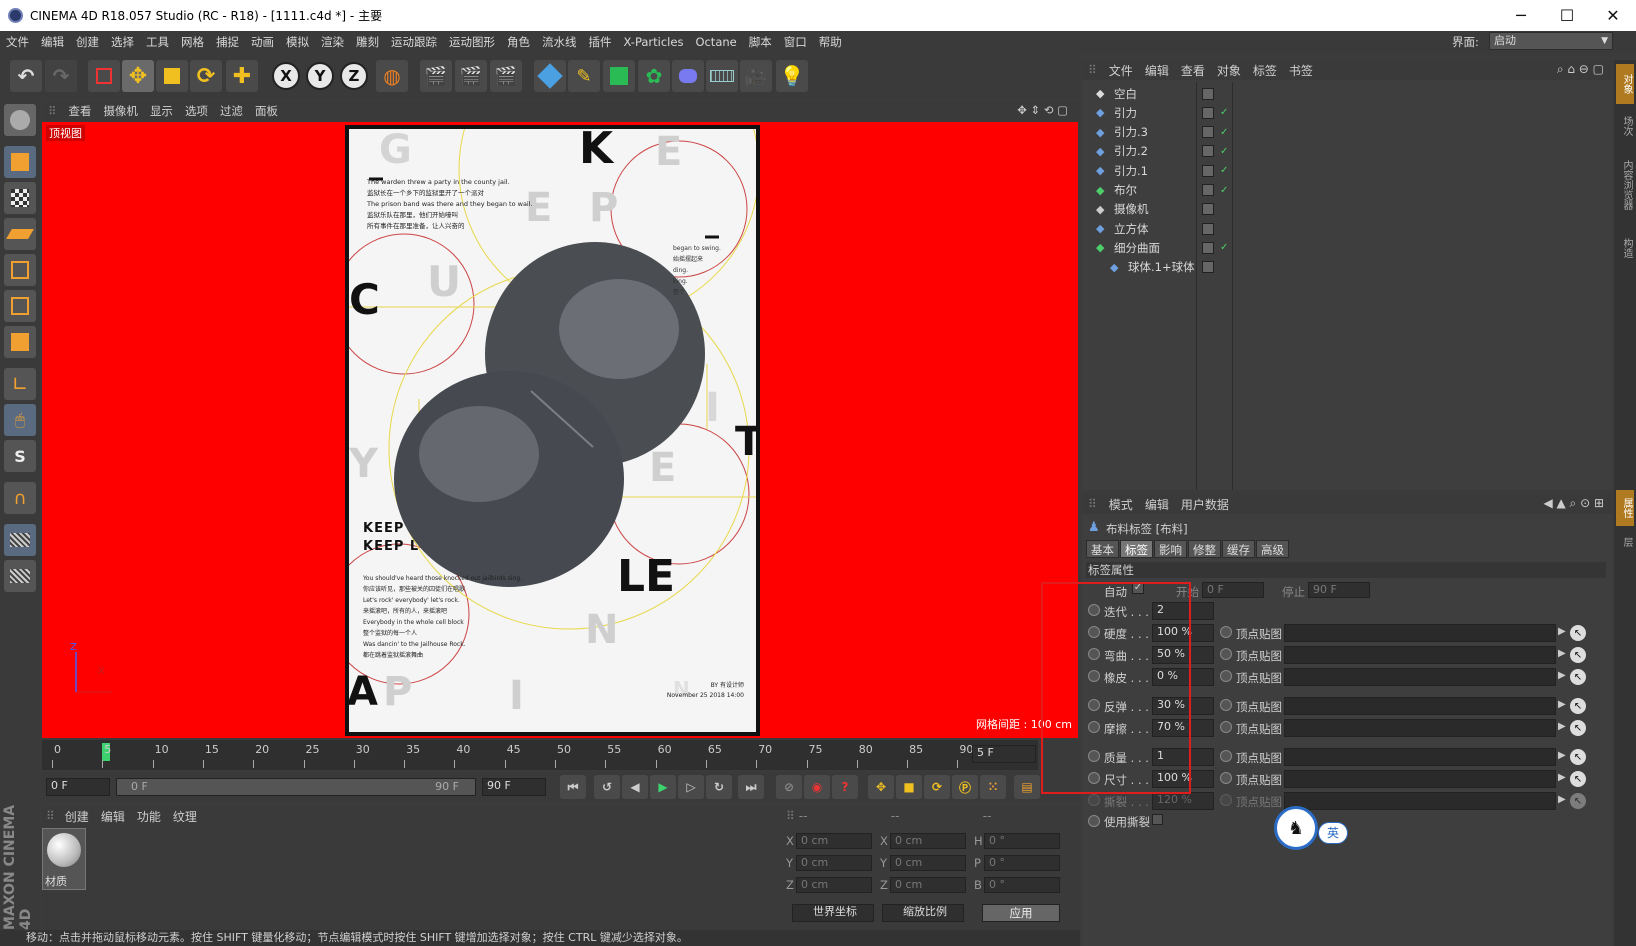  What do you see at coordinates (1157, 819) in the screenshot?
I see `use-tear-checkbox` at bounding box center [1157, 819].